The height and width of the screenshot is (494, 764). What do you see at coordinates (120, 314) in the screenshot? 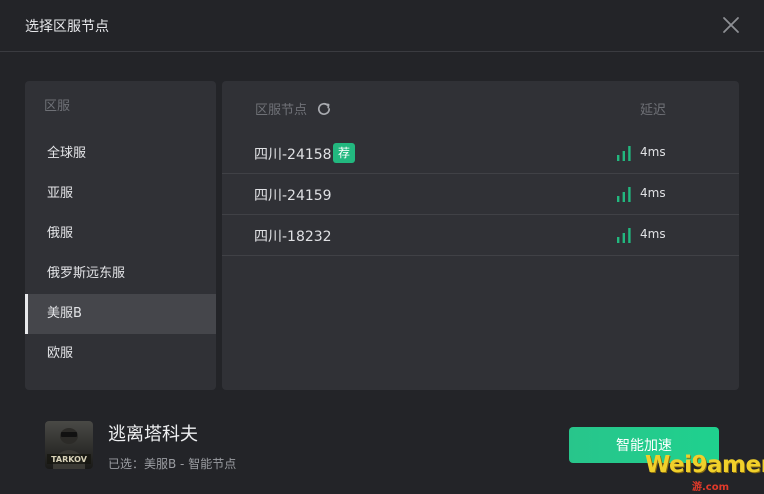
I see `region-item-us-b: 美服B` at bounding box center [120, 314].